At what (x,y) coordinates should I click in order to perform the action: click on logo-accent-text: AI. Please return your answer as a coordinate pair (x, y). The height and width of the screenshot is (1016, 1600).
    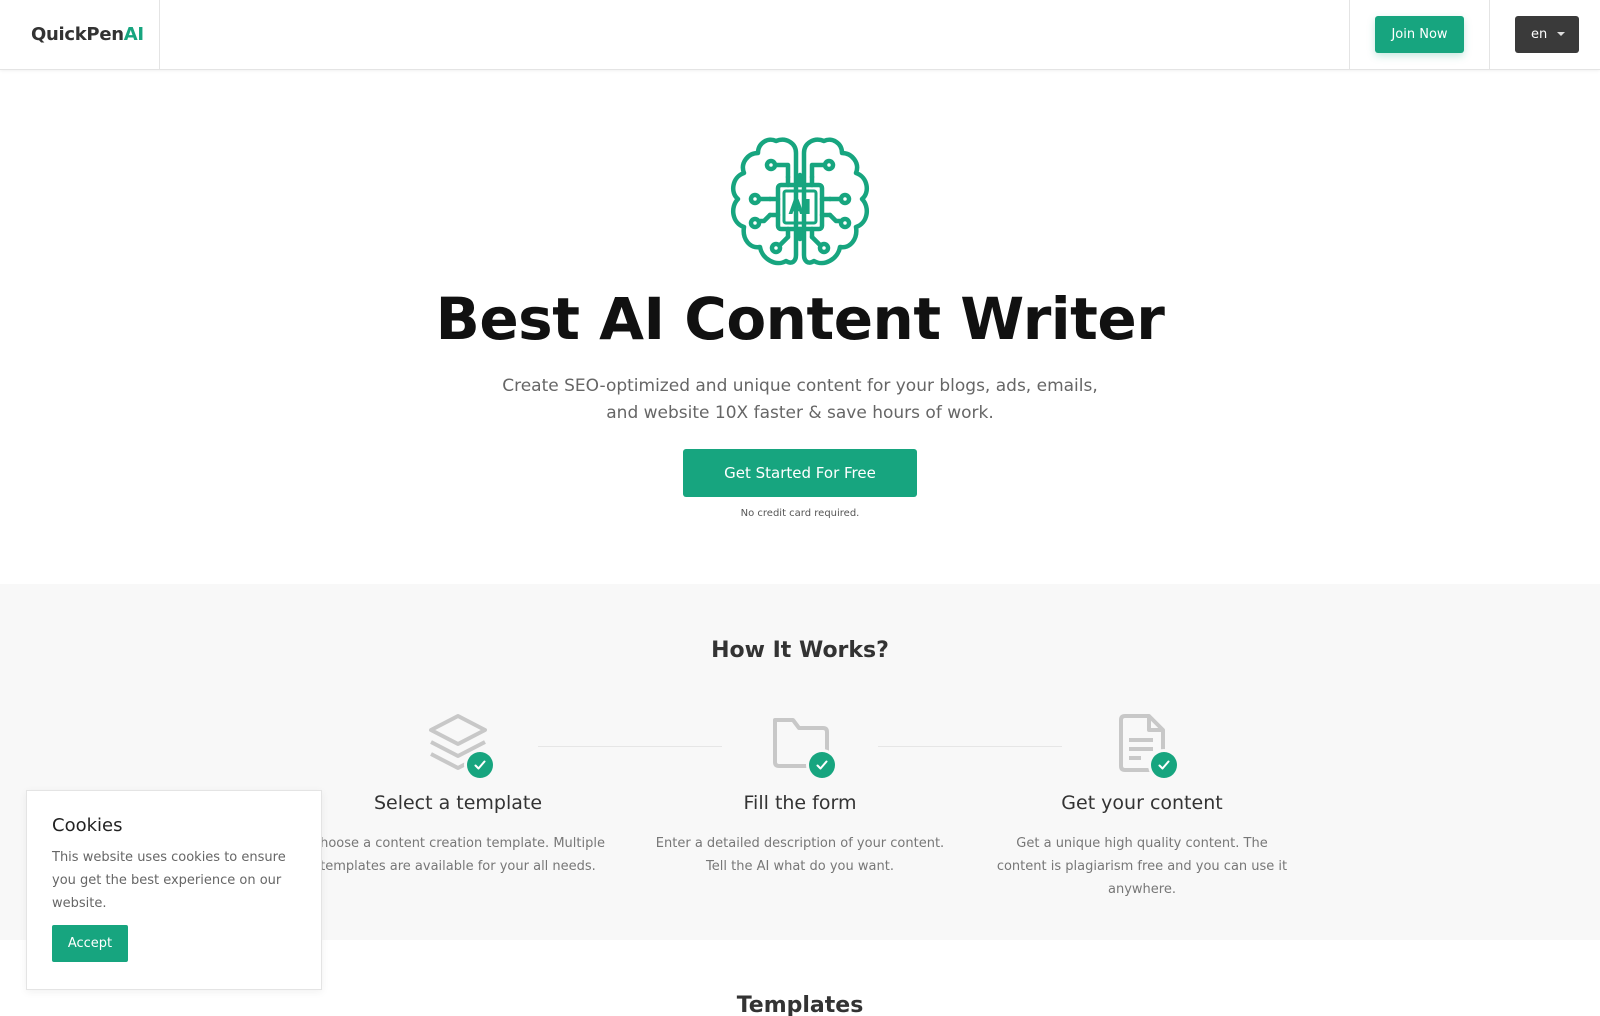
    Looking at the image, I should click on (133, 34).